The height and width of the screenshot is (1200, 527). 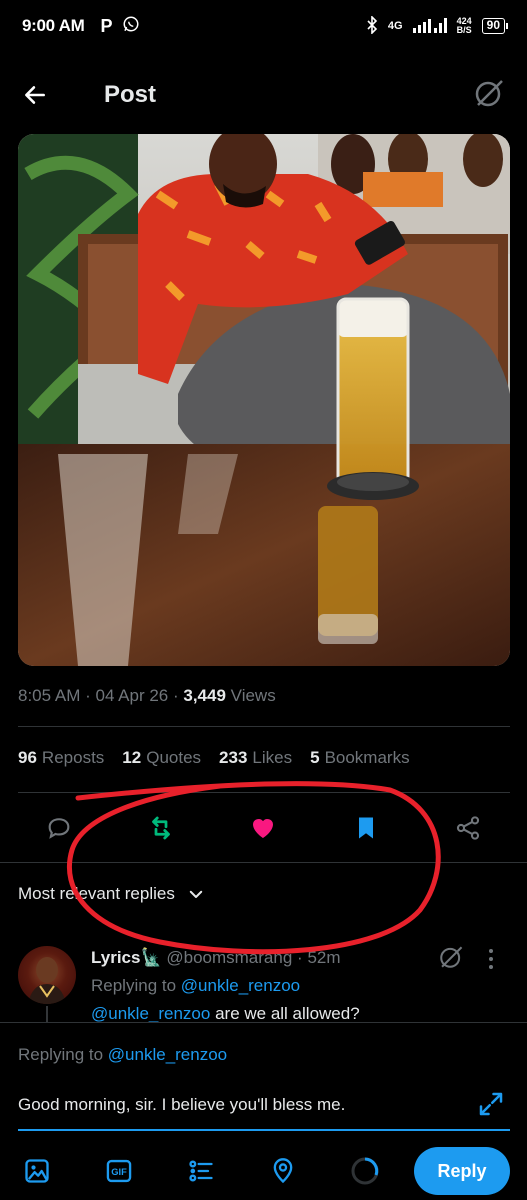 I want to click on reply-author-name: Lyrics🗽, so click(x=126, y=957).